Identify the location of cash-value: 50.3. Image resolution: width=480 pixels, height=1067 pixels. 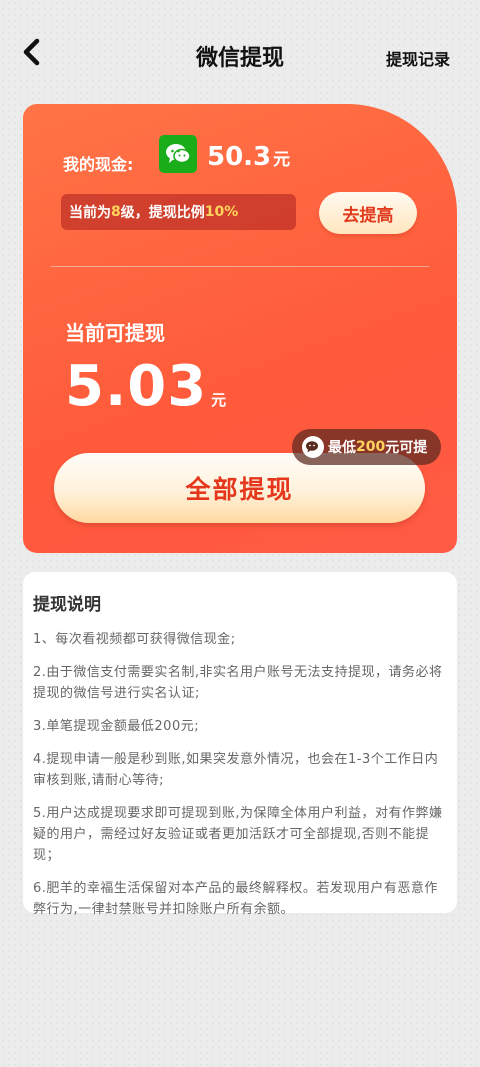
(239, 157).